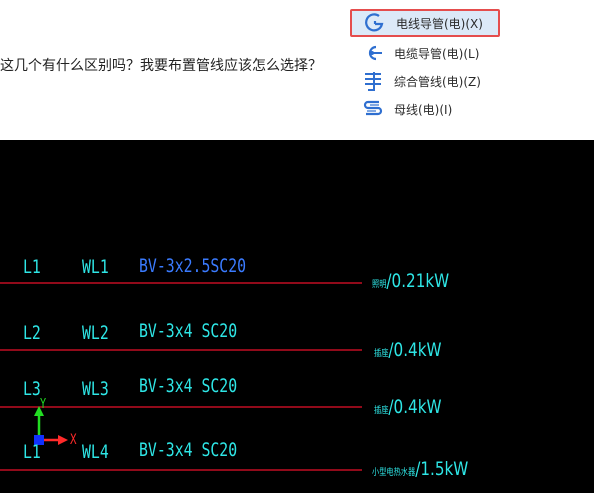  What do you see at coordinates (95, 333) in the screenshot?
I see `circuit-label: WL2` at bounding box center [95, 333].